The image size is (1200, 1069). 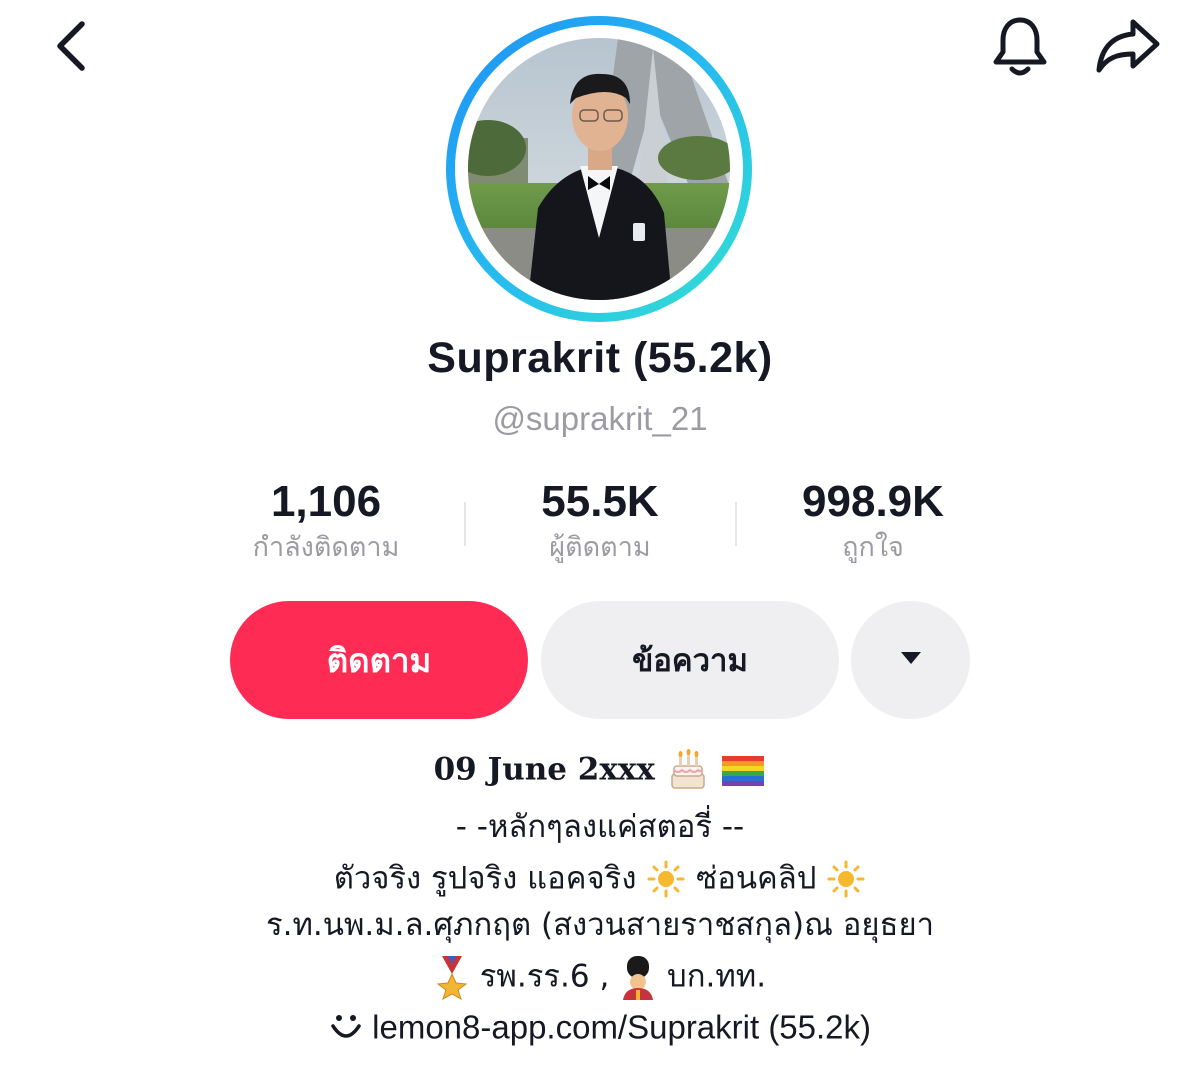 I want to click on stat-likes-value: 998.9K, so click(x=873, y=501).